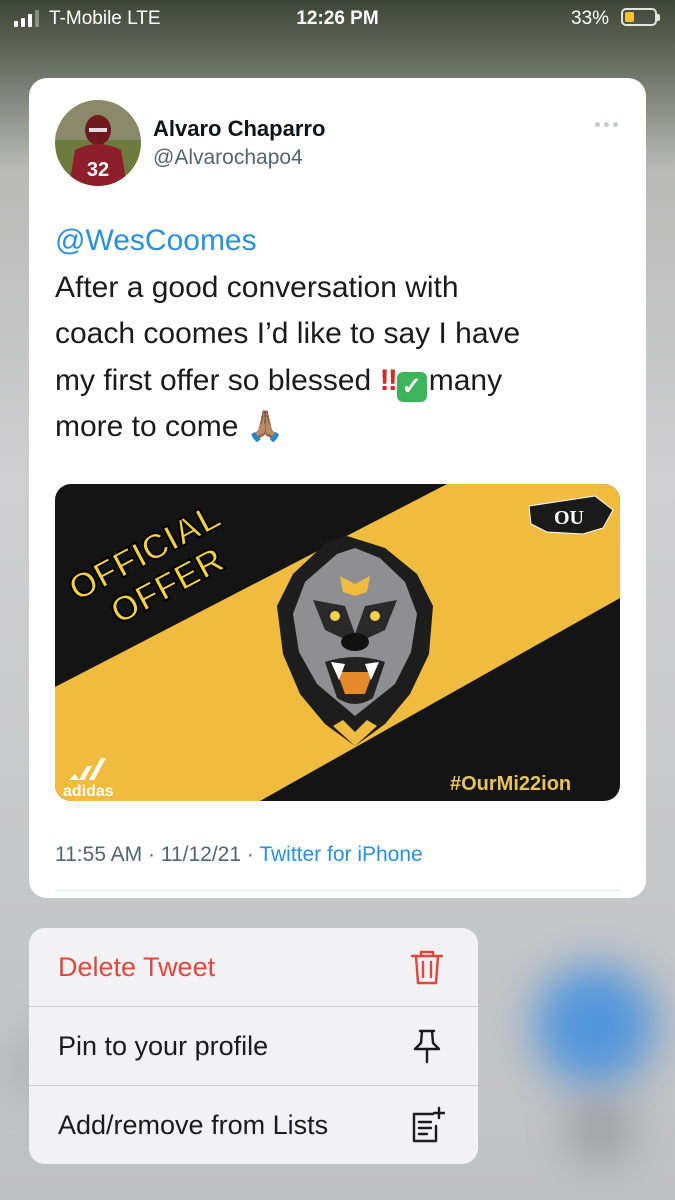 This screenshot has width=675, height=1200. Describe the element at coordinates (427, 967) in the screenshot. I see `trash-icon` at that location.